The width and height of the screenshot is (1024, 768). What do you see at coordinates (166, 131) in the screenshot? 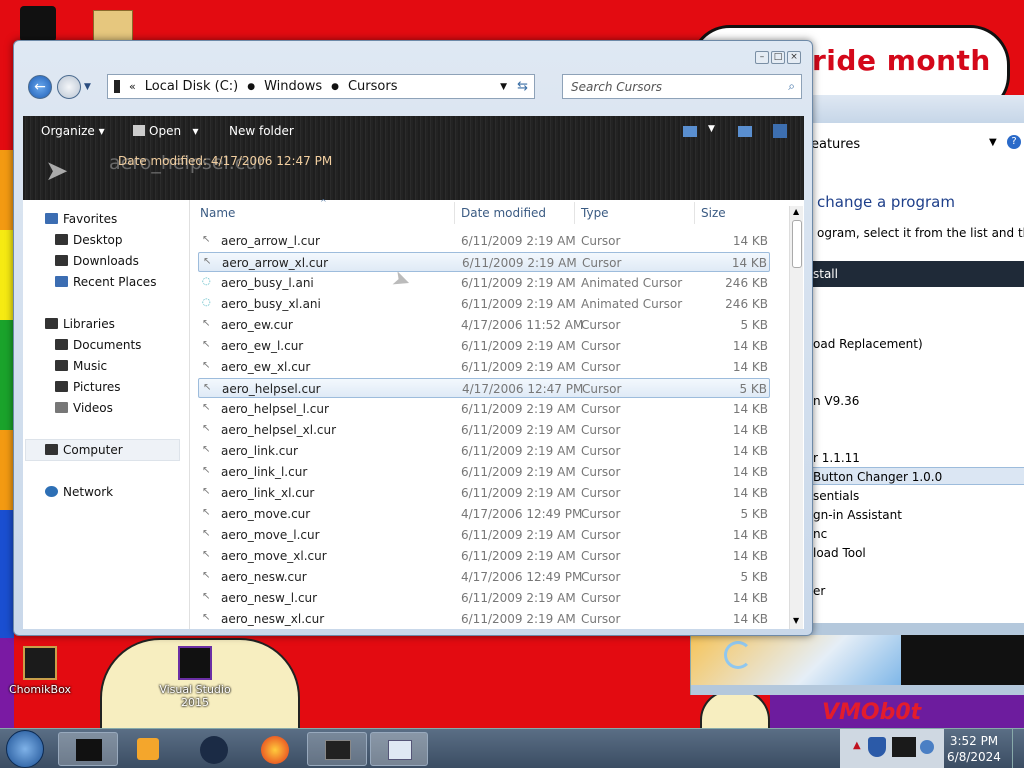
I see `open-button: Open ▾` at bounding box center [166, 131].